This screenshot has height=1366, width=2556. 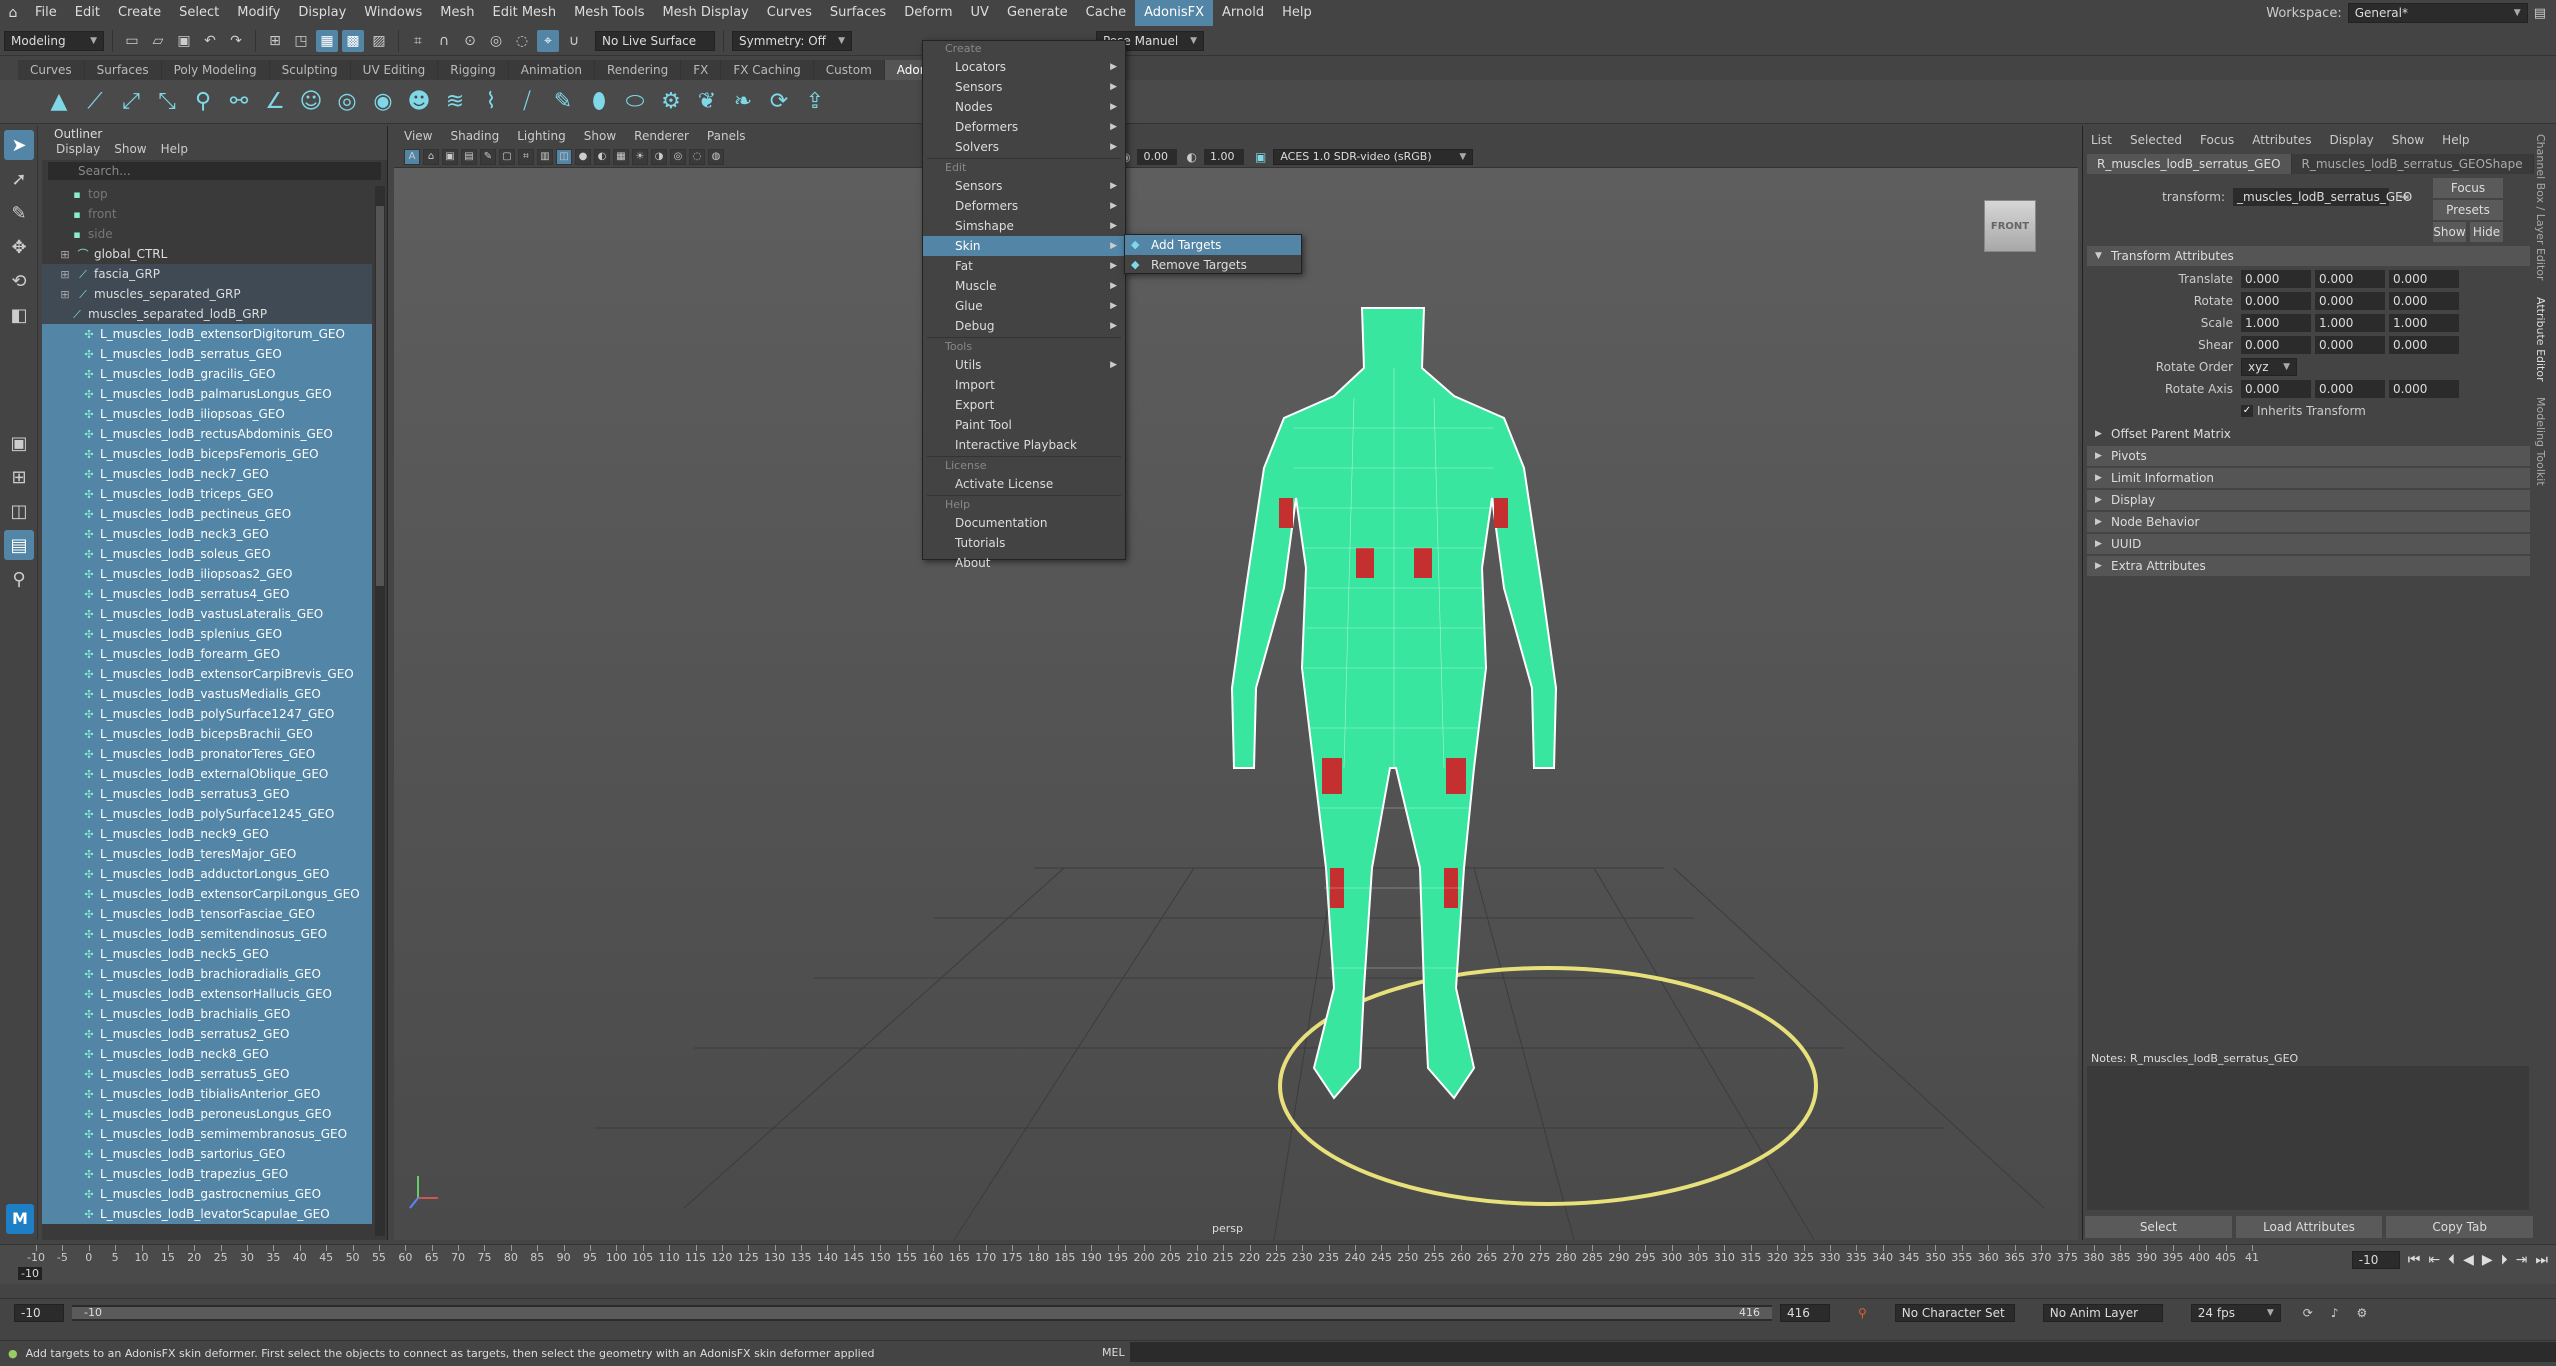 I want to click on preferences-icon: ⚙, so click(x=2362, y=1313).